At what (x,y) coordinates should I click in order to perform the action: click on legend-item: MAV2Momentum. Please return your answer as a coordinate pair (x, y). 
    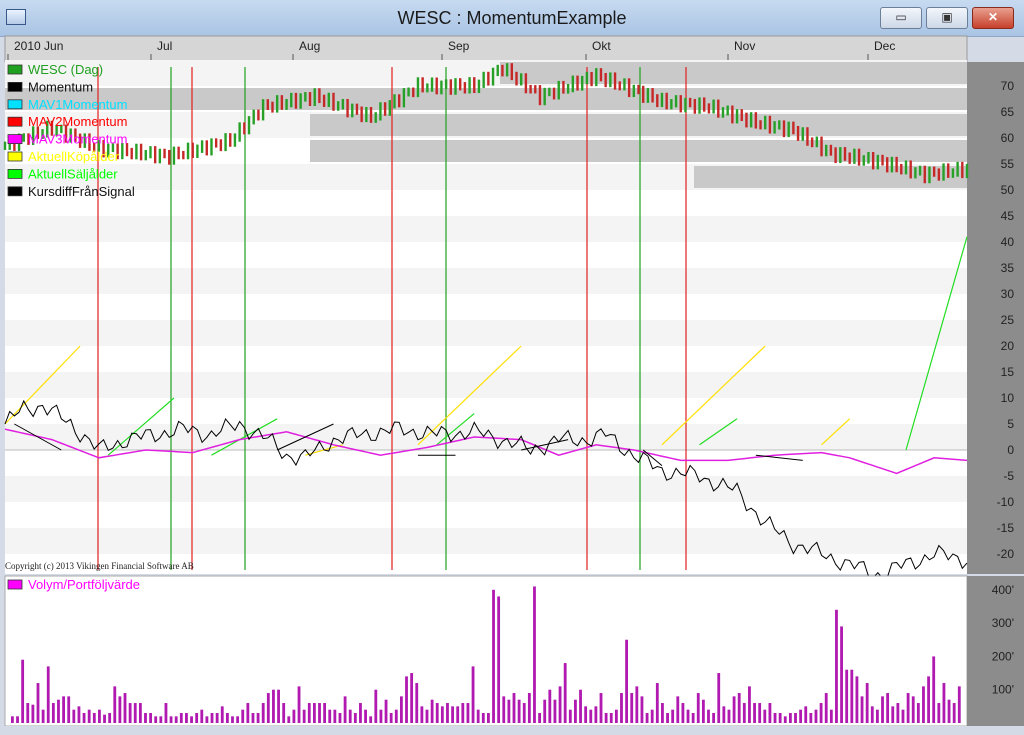
    Looking at the image, I should click on (77, 121).